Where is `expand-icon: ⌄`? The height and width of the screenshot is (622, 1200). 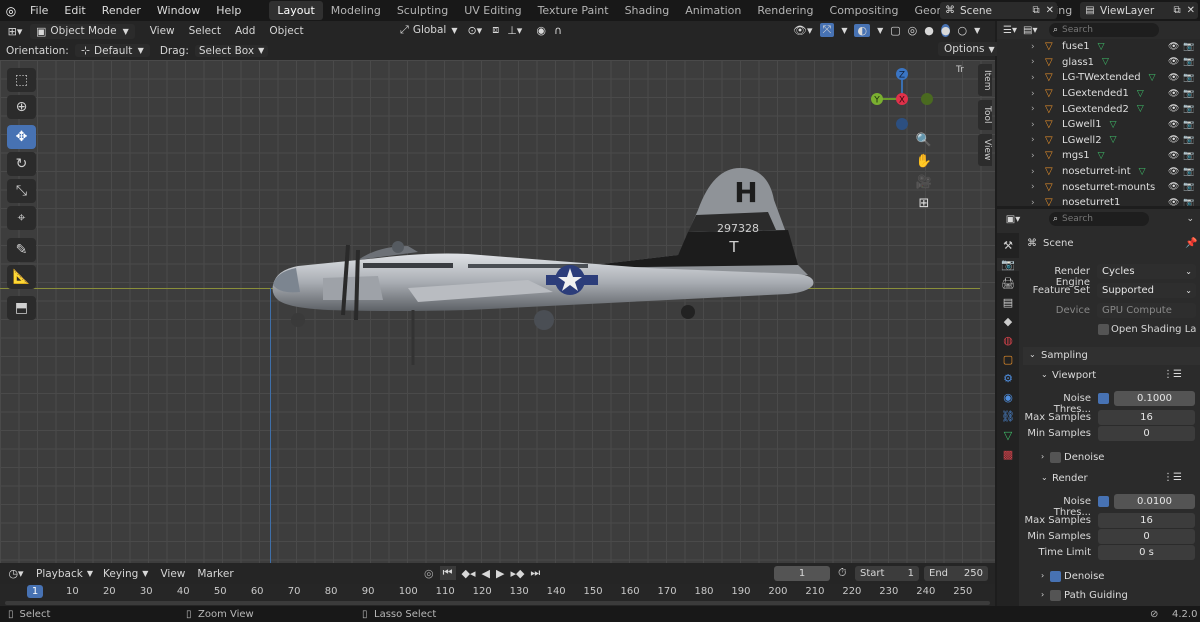
expand-icon: ⌄ is located at coordinates (1190, 219).